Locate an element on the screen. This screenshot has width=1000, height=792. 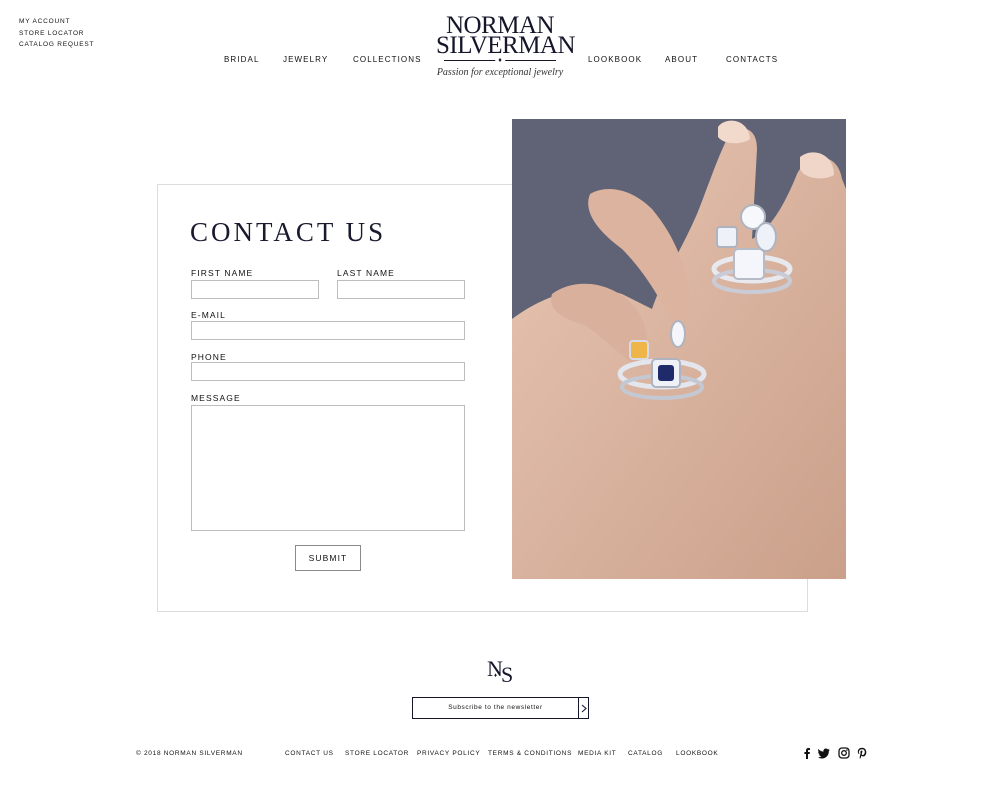
footer-terms-link: TERMS & CONDITIONS is located at coordinates (530, 753).